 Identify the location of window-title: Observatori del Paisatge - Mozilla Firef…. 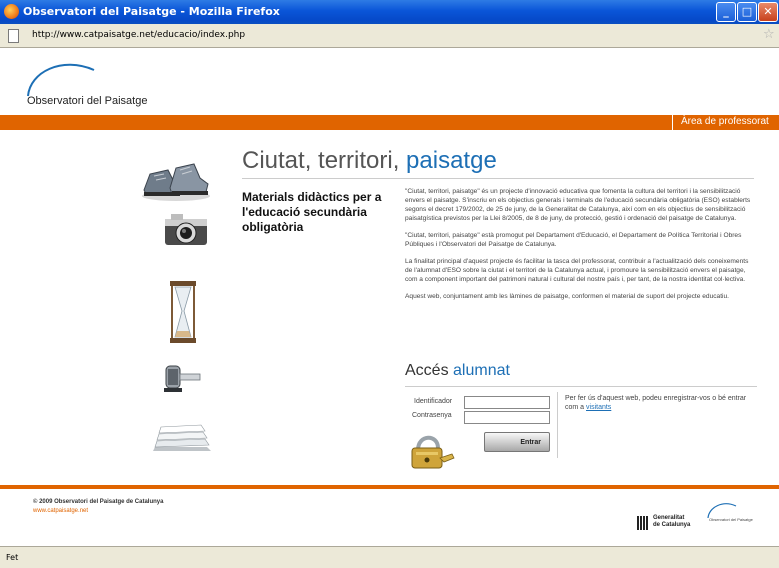
(151, 11).